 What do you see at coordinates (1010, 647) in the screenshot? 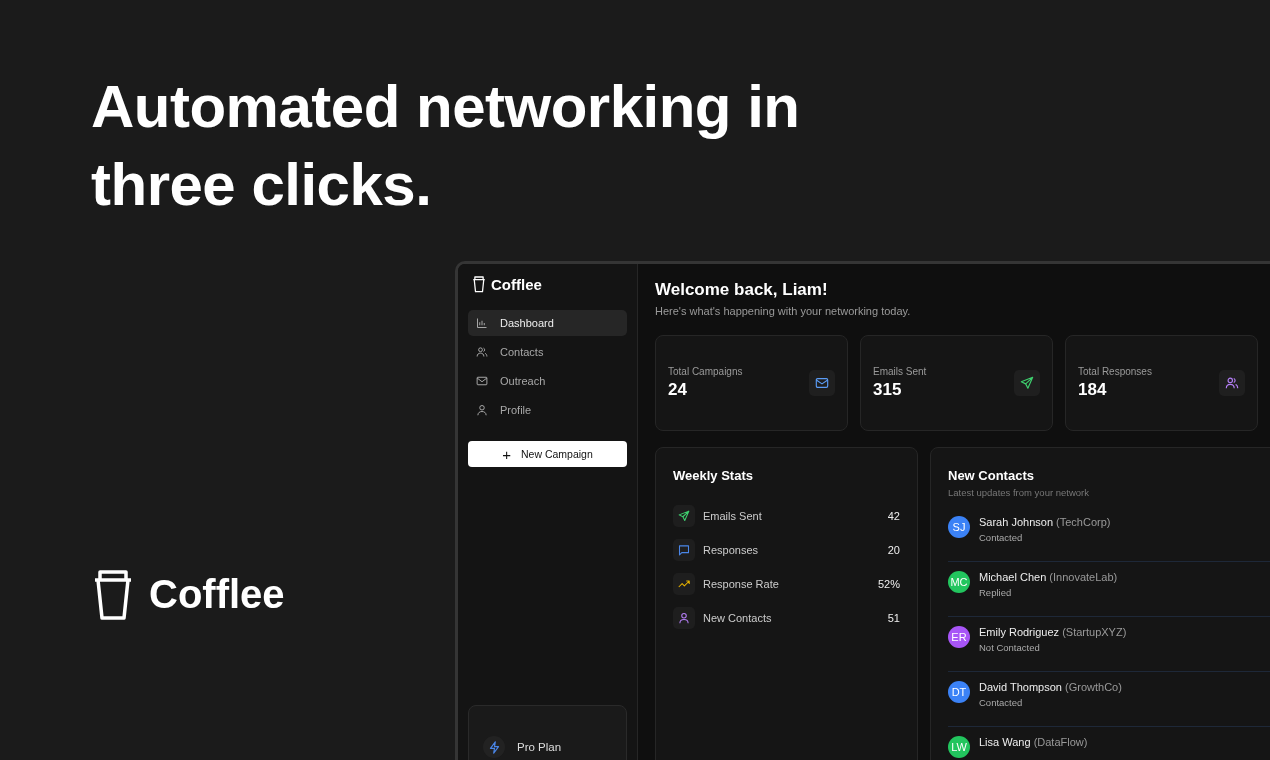
I see `contact-status: Not Contacted` at bounding box center [1010, 647].